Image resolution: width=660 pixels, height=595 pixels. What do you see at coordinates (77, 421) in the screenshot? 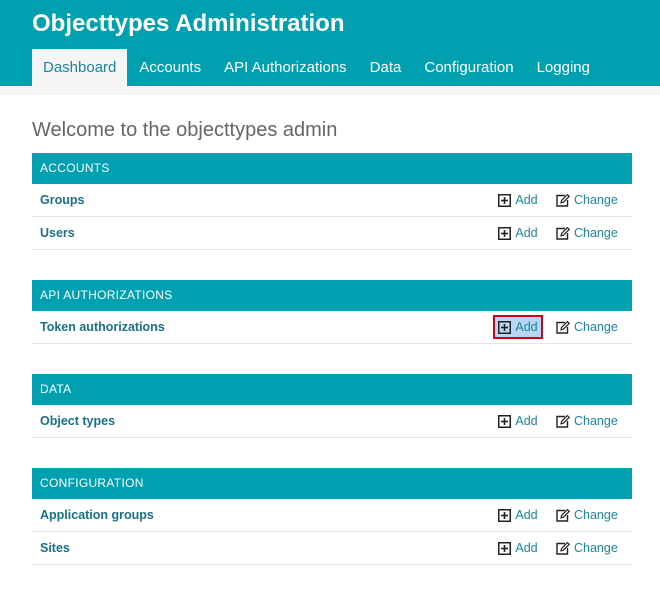
I see `model-link: Object types` at bounding box center [77, 421].